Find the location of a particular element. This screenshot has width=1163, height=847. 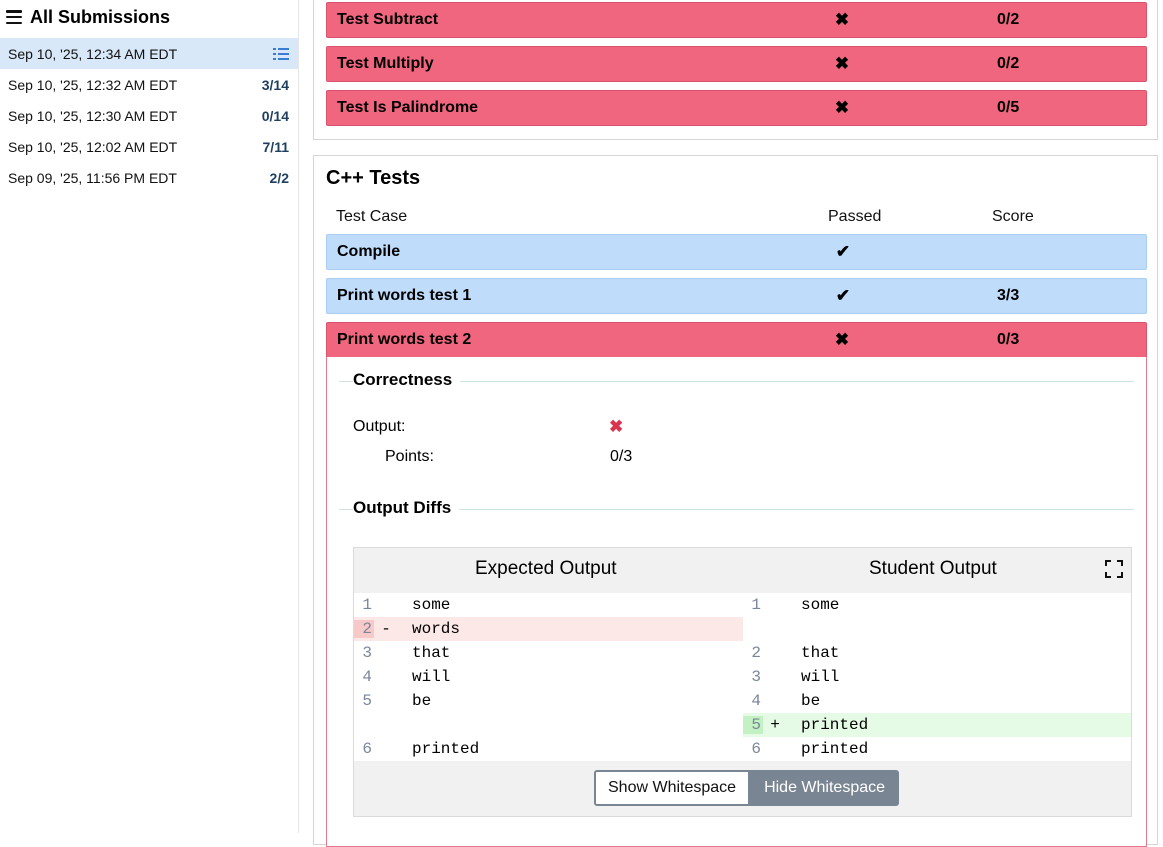

test-row: Test Multiply ✖ 0/2 is located at coordinates (736, 64).